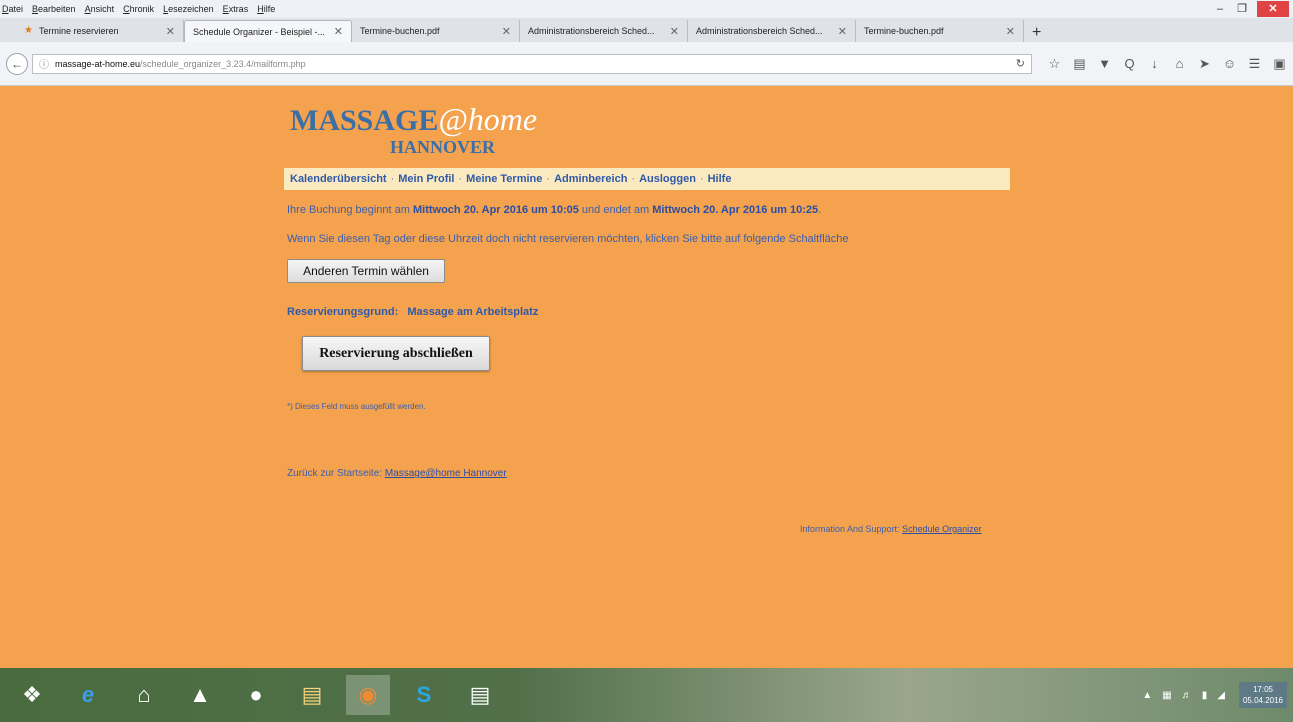  Describe the element at coordinates (1166, 695) in the screenshot. I see `network-icon: ▦` at that location.